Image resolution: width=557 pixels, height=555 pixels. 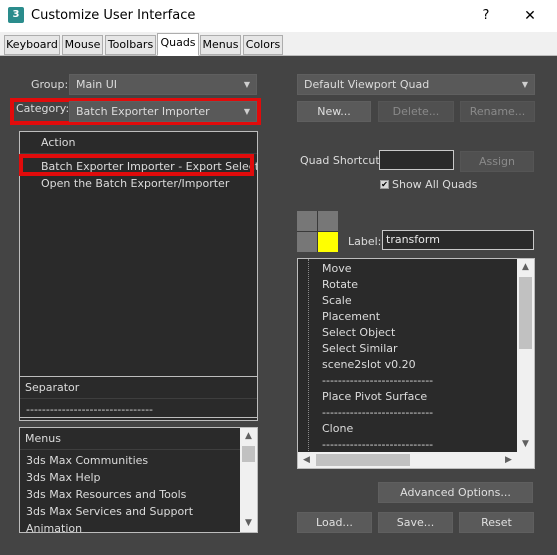 What do you see at coordinates (130, 45) in the screenshot?
I see `tab-toolbars: Toolbars` at bounding box center [130, 45].